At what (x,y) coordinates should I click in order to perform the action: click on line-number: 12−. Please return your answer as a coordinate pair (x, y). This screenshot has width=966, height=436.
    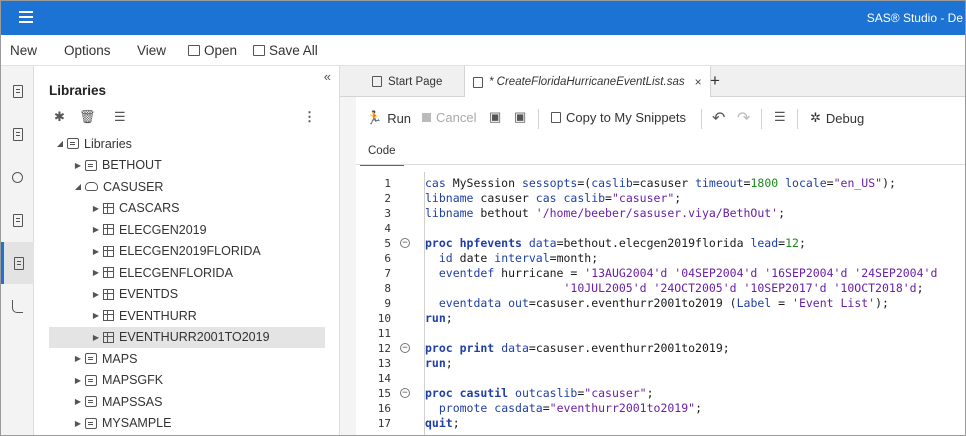
    Looking at the image, I should click on (390, 348).